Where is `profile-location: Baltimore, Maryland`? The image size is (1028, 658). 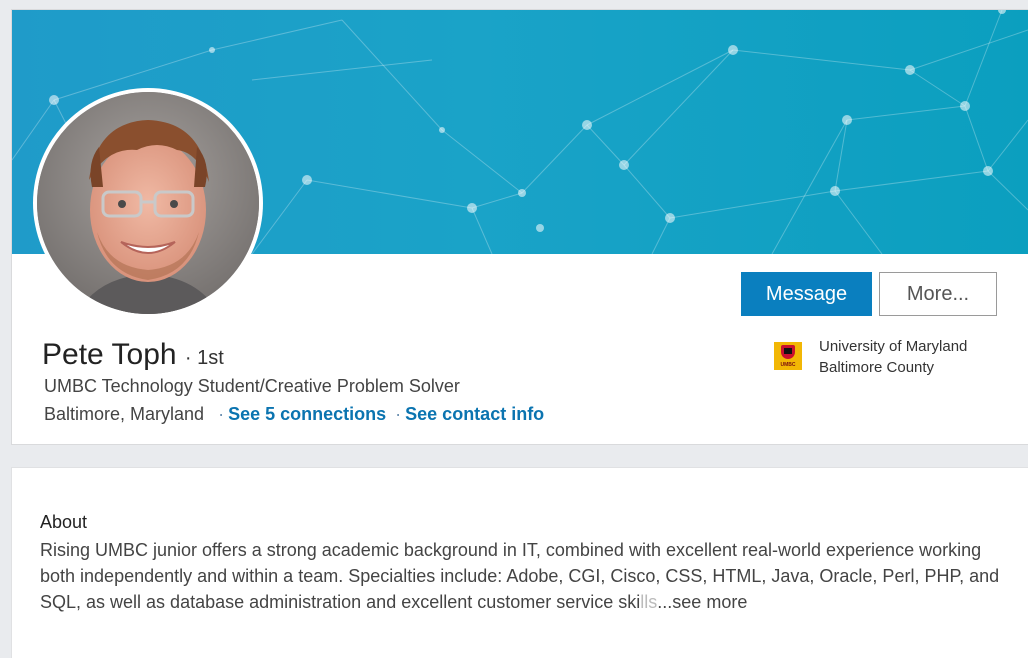 profile-location: Baltimore, Maryland is located at coordinates (124, 414).